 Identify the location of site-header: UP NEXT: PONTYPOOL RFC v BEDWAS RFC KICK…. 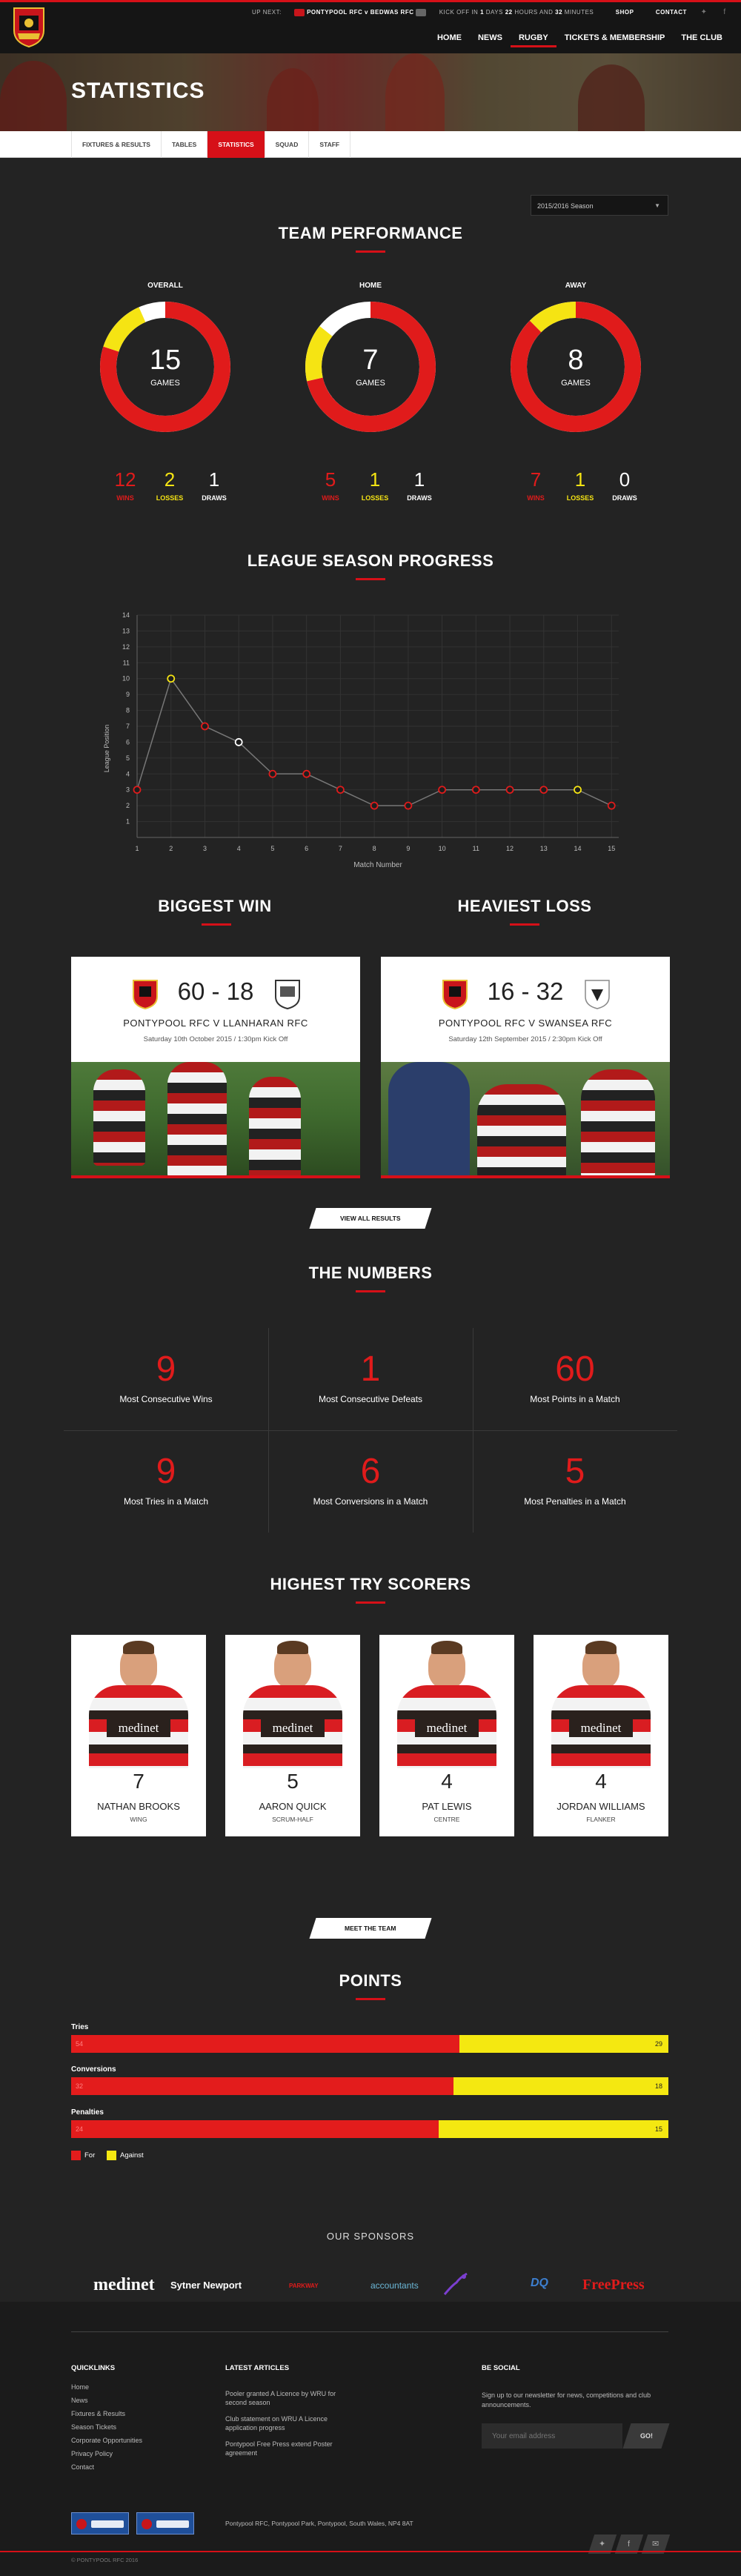
(371, 26).